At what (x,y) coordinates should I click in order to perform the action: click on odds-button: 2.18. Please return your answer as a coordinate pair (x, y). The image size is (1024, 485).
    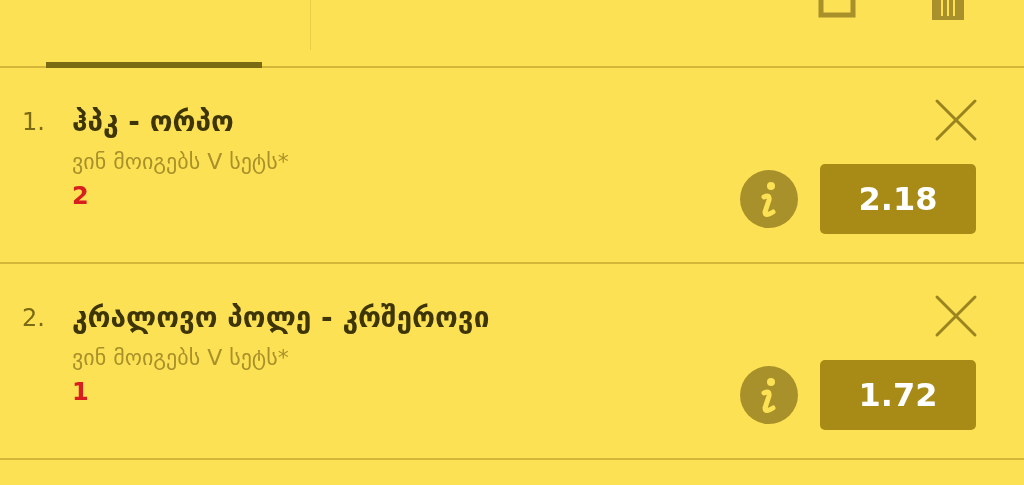
    Looking at the image, I should click on (898, 199).